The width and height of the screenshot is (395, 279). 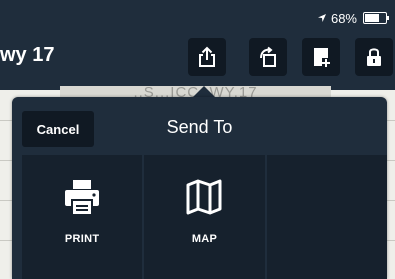 What do you see at coordinates (204, 239) in the screenshot?
I see `map-label: MAP` at bounding box center [204, 239].